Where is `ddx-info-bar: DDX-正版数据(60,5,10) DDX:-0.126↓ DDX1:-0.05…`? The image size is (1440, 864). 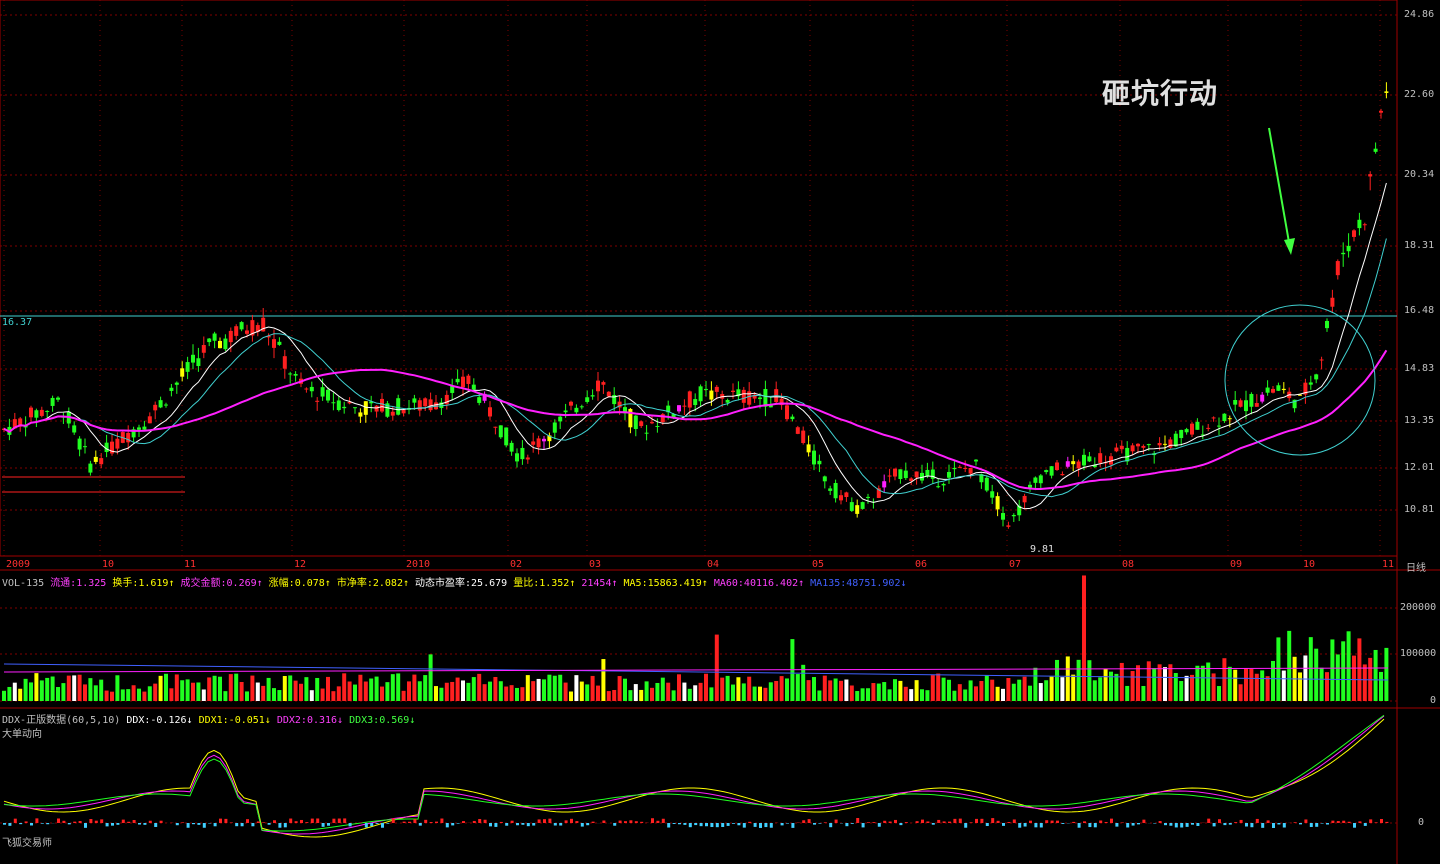 ddx-info-bar: DDX-正版数据(60,5,10) DDX:-0.126↓ DDX1:-0.05… is located at coordinates (208, 718).